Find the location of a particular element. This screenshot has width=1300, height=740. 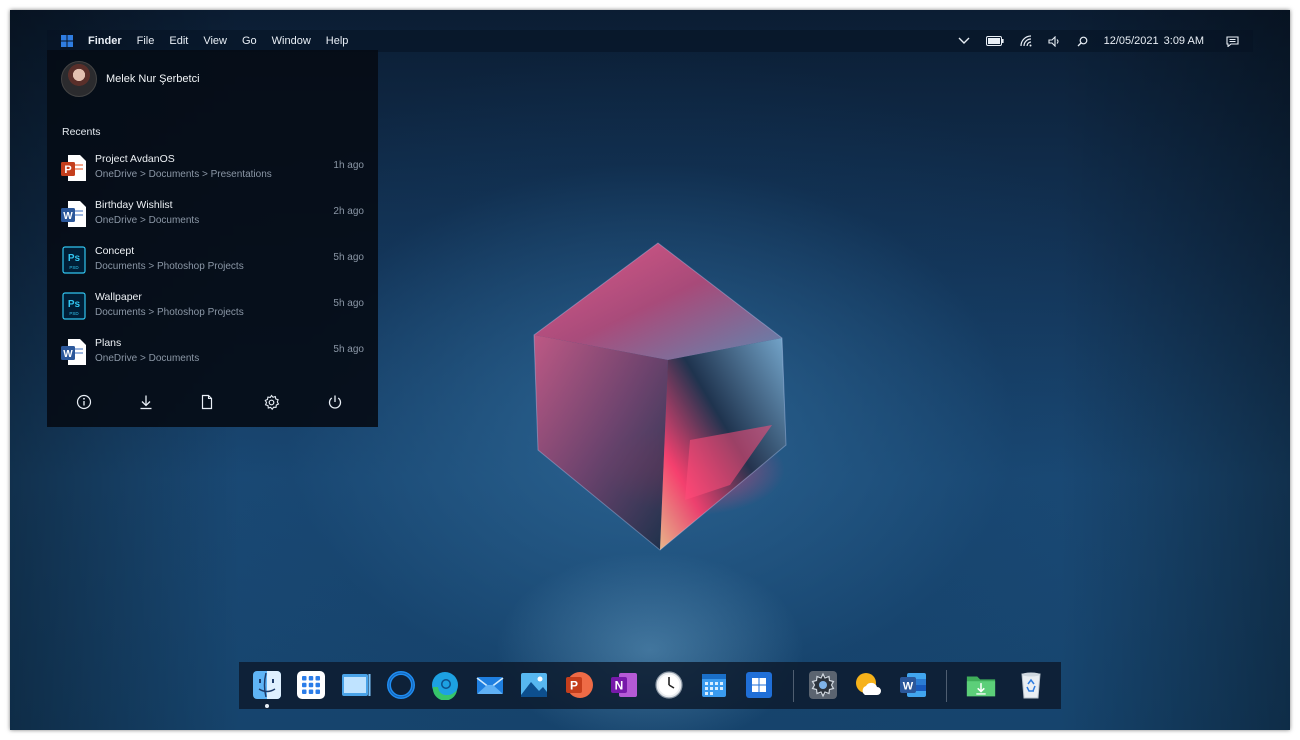

powerpoint-file-icon: P is located at coordinates (73, 168).